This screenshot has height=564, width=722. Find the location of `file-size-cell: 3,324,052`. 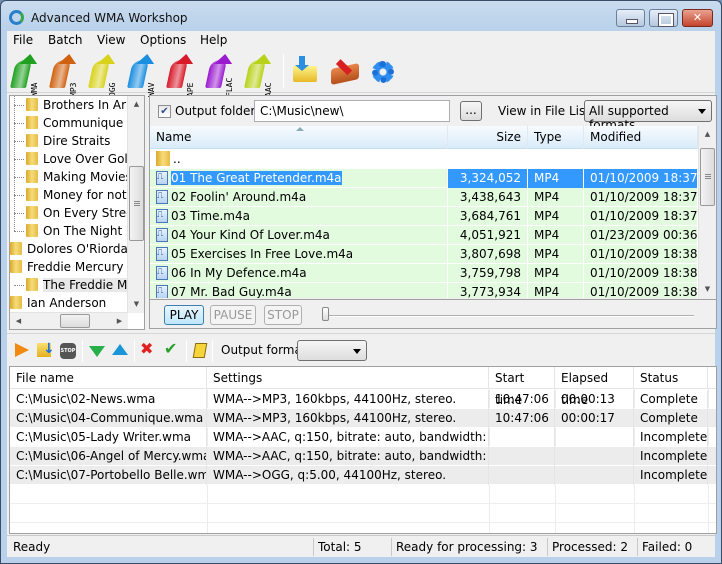

file-size-cell: 3,324,052 is located at coordinates (488, 178).